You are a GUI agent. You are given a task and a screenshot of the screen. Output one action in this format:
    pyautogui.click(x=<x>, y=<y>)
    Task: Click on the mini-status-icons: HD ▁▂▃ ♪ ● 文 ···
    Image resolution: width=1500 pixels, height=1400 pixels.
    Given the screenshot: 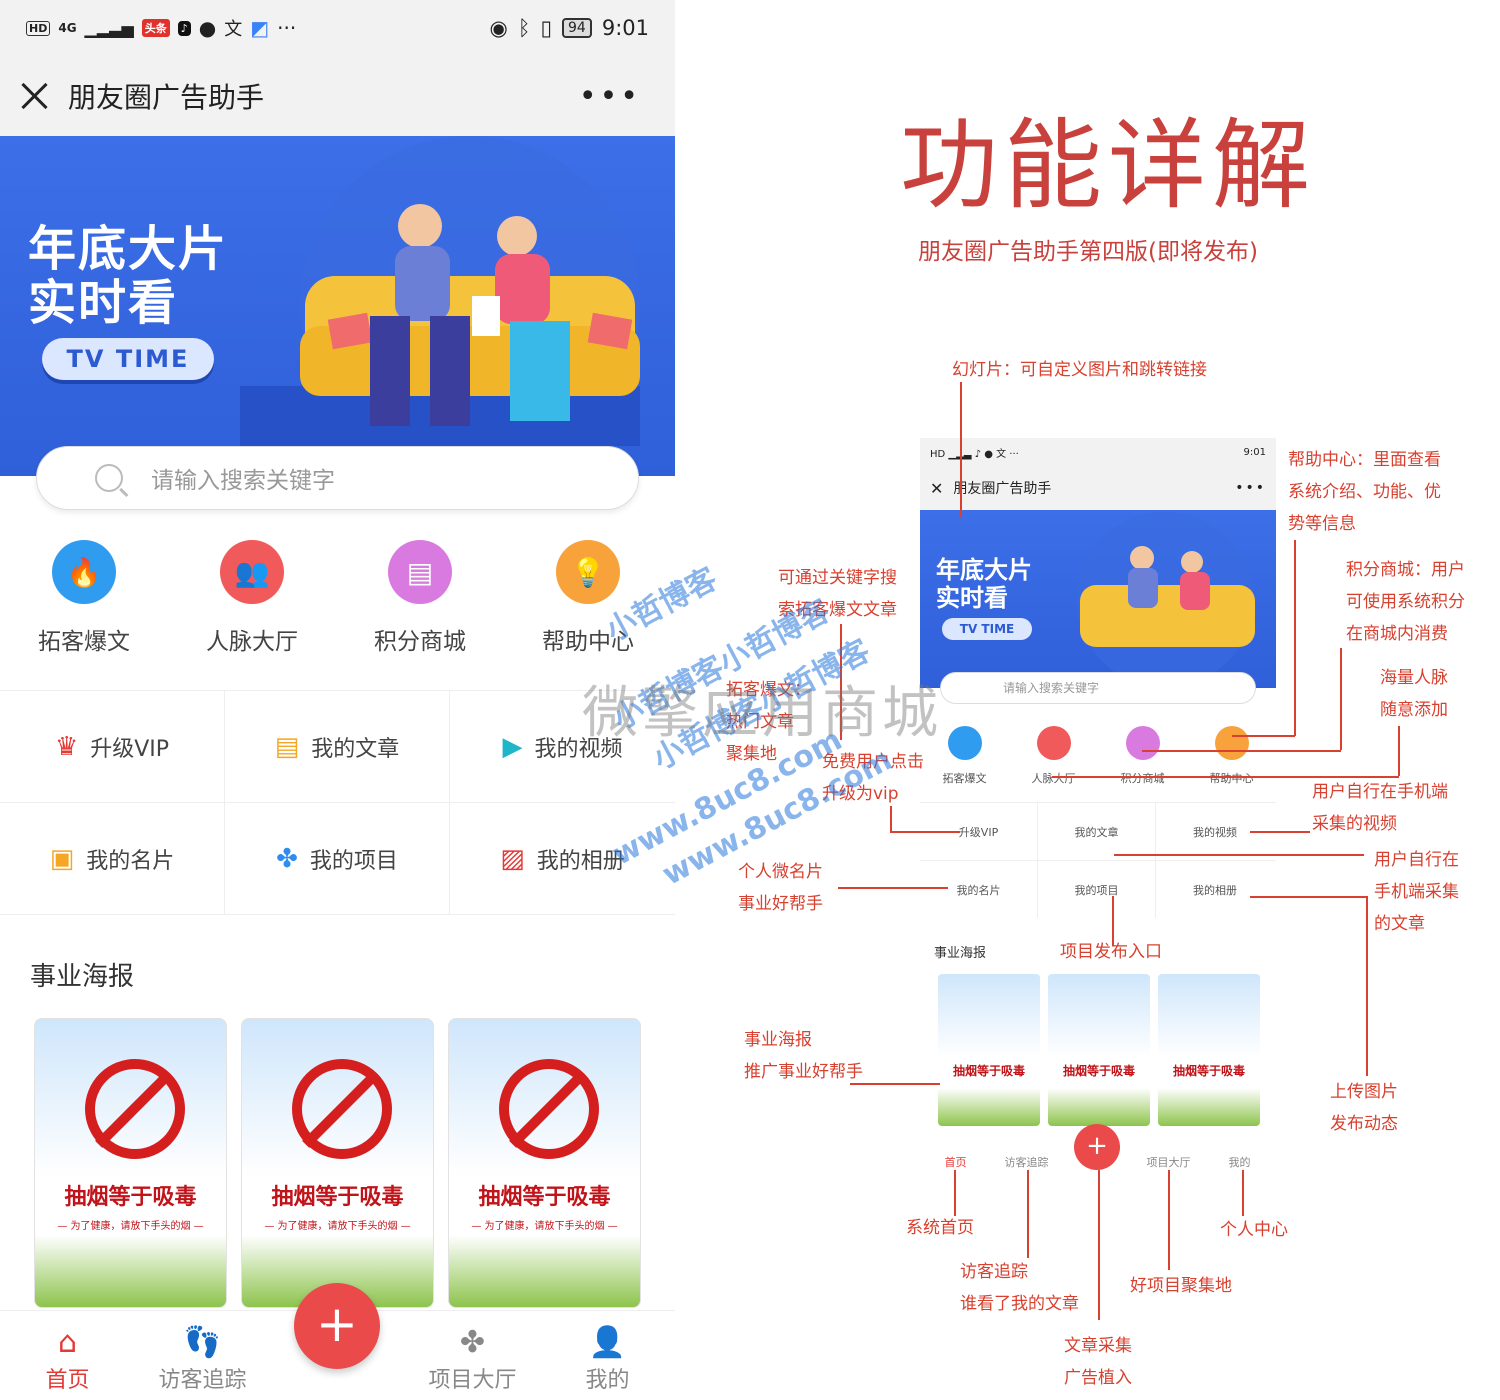 What is the action you would take?
    pyautogui.click(x=974, y=454)
    